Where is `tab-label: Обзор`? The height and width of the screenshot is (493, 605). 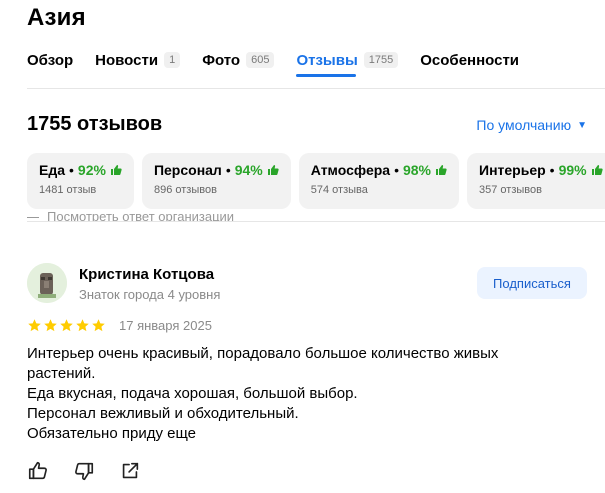 tab-label: Обзор is located at coordinates (50, 60).